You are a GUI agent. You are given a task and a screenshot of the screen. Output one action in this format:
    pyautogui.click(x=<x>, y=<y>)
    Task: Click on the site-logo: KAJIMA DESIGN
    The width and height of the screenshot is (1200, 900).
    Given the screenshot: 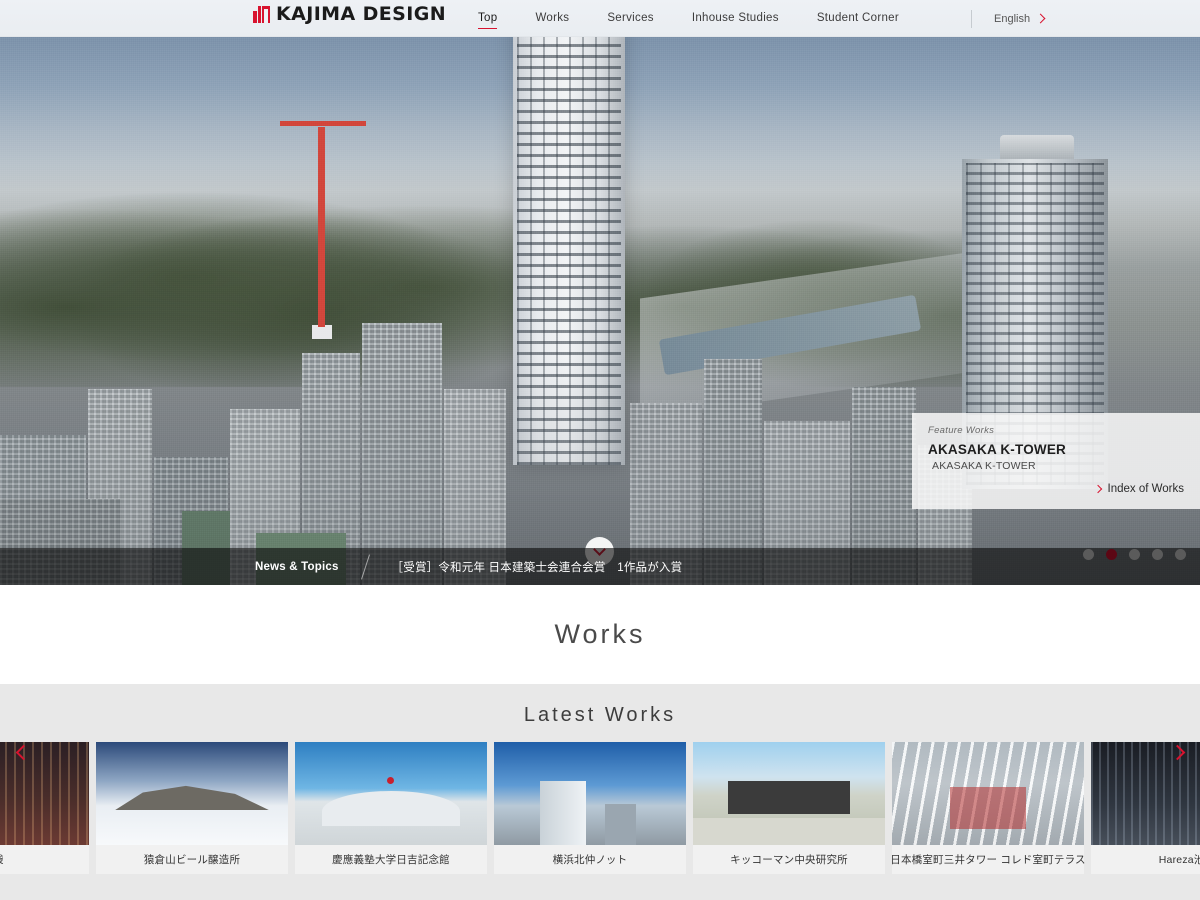 What is the action you would take?
    pyautogui.click(x=349, y=14)
    